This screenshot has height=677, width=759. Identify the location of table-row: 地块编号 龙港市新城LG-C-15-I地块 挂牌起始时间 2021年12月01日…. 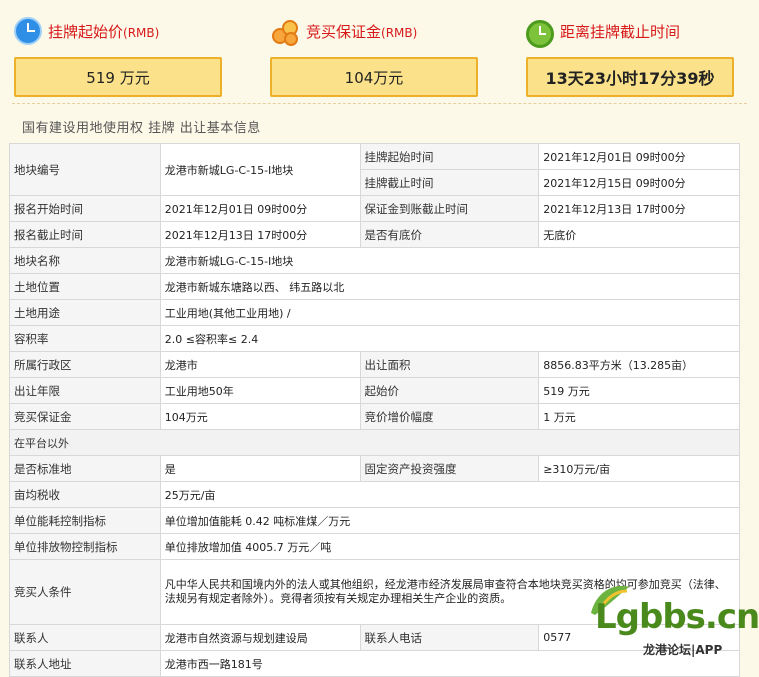
(374, 169).